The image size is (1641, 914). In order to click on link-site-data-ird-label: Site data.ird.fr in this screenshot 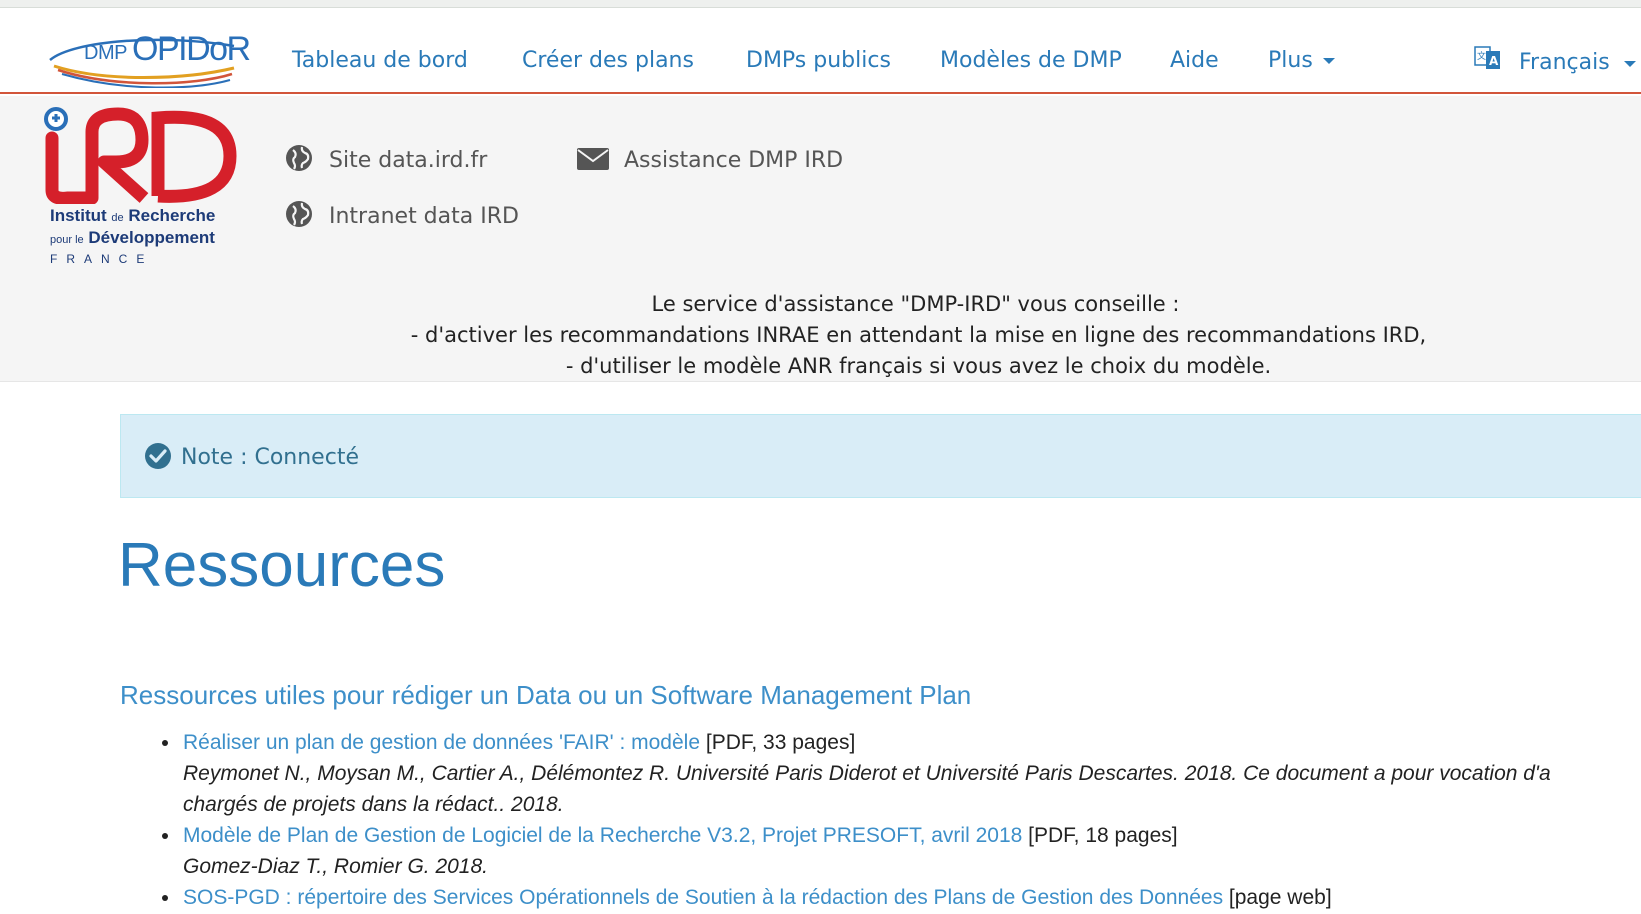, I will do `click(408, 160)`.